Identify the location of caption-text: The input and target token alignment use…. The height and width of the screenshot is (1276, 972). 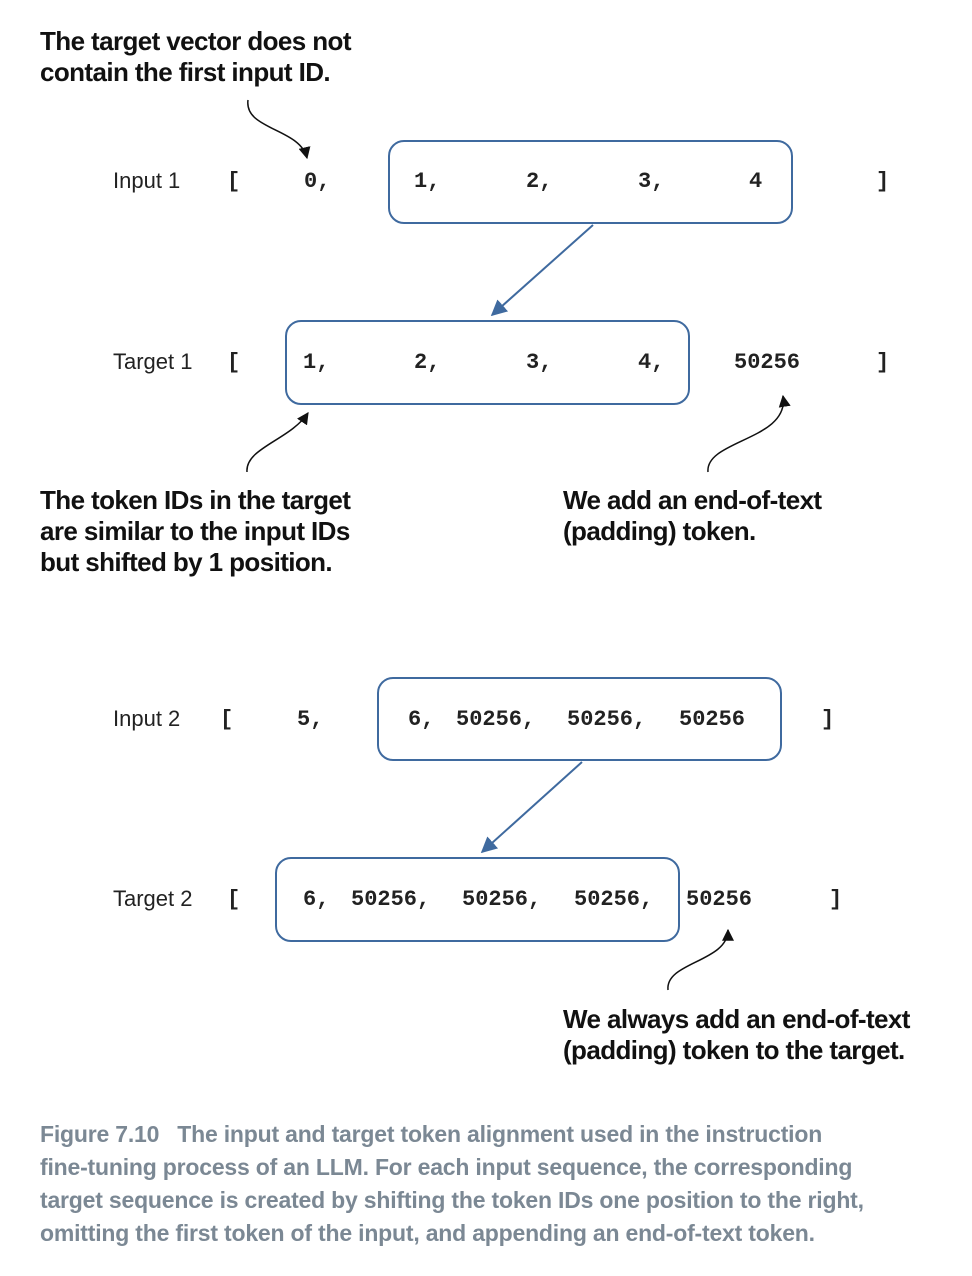
(500, 1134).